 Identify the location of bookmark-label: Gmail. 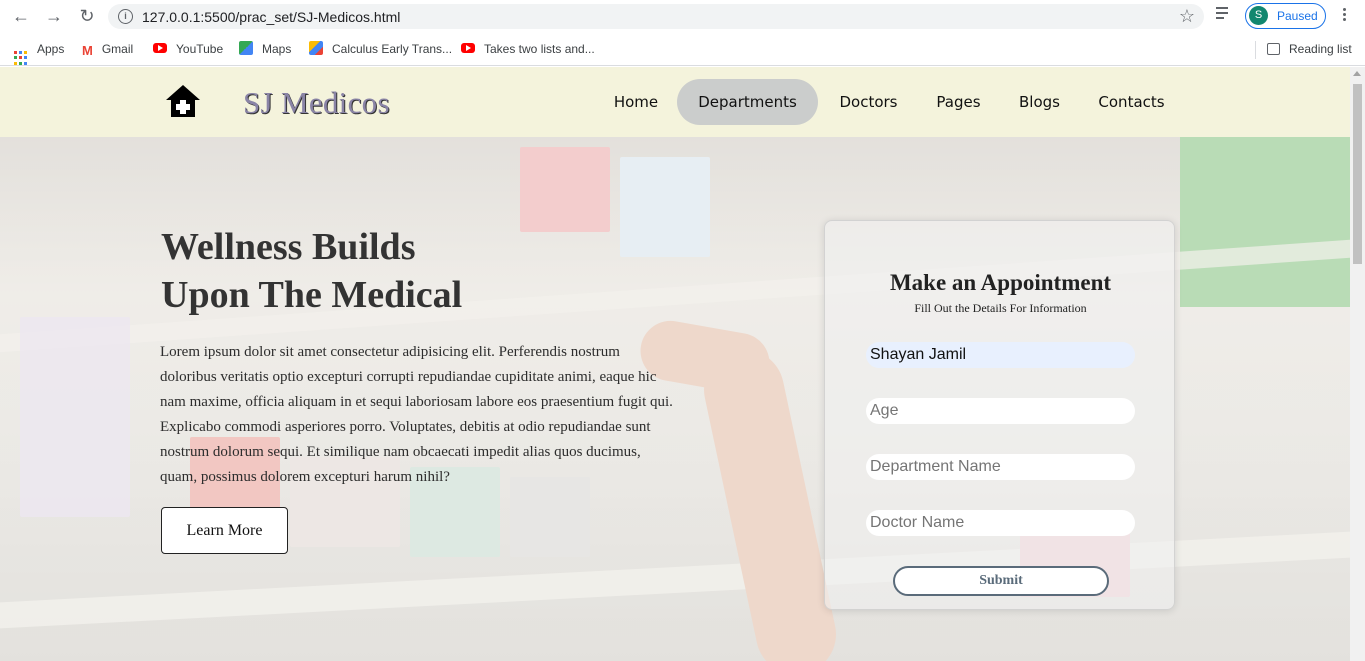
(117, 49).